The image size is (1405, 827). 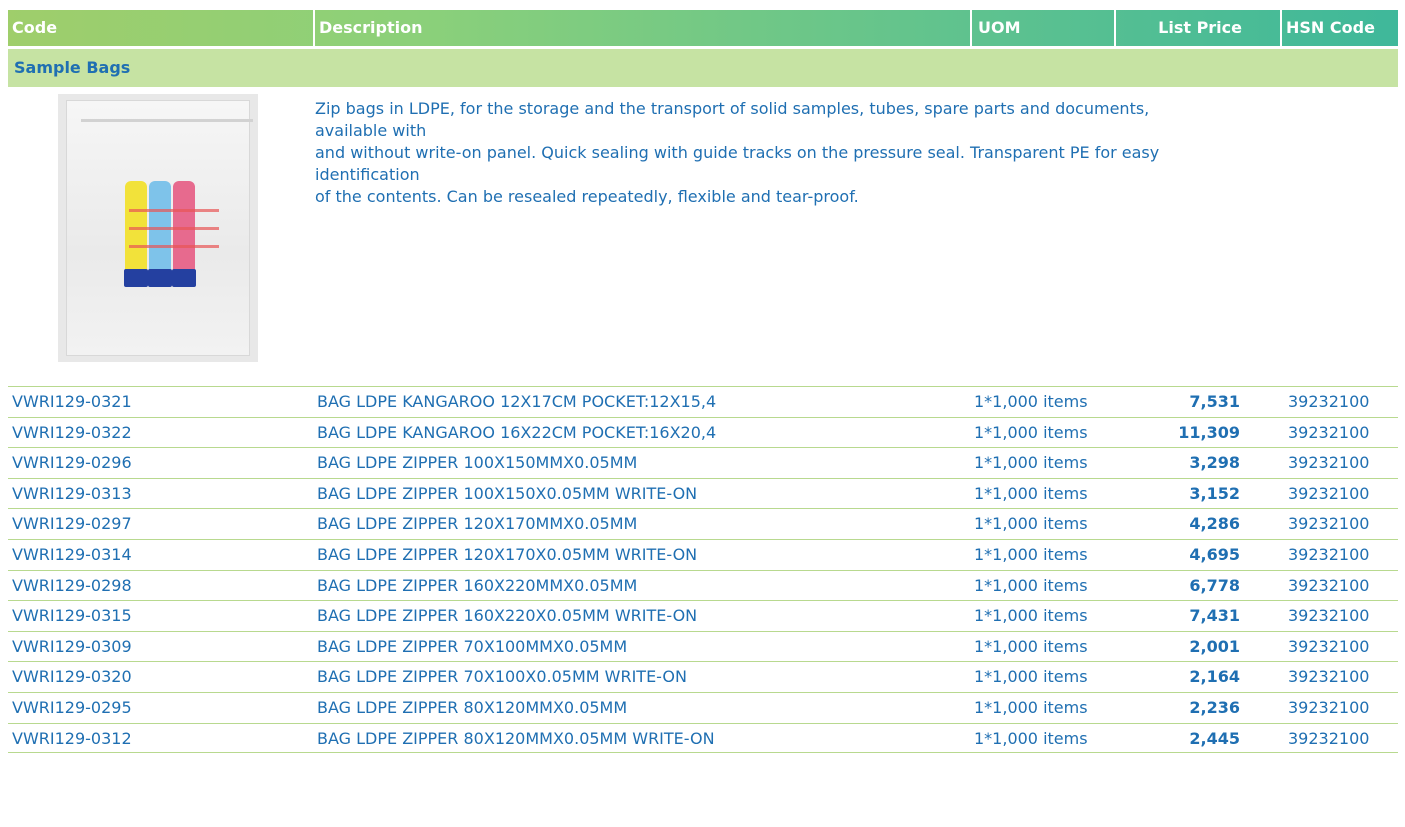 I want to click on row-list-price: 3,152, so click(x=1214, y=493).